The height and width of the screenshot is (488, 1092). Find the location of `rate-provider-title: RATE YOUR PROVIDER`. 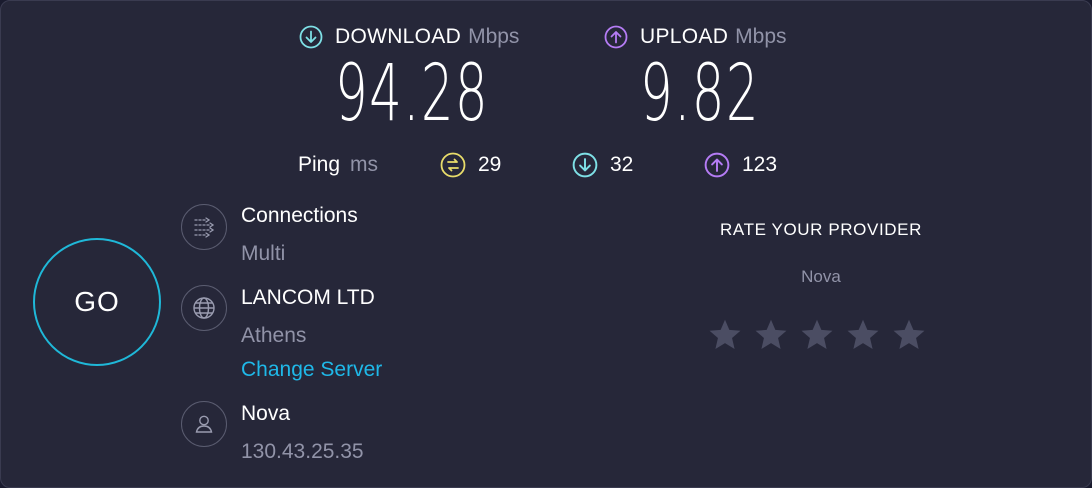

rate-provider-title: RATE YOUR PROVIDER is located at coordinates (821, 229).